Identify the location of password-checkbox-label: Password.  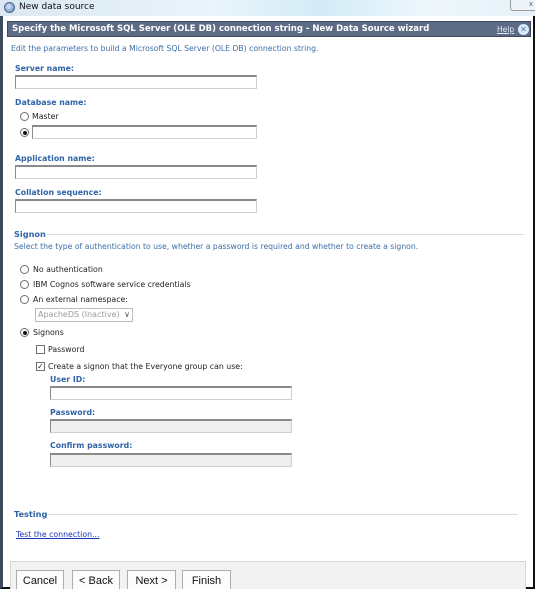
(66, 349).